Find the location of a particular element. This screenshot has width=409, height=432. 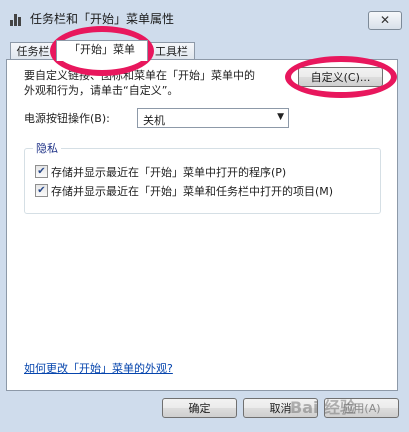

power-button-label: 电源按钮操作(B): is located at coordinates (67, 118).